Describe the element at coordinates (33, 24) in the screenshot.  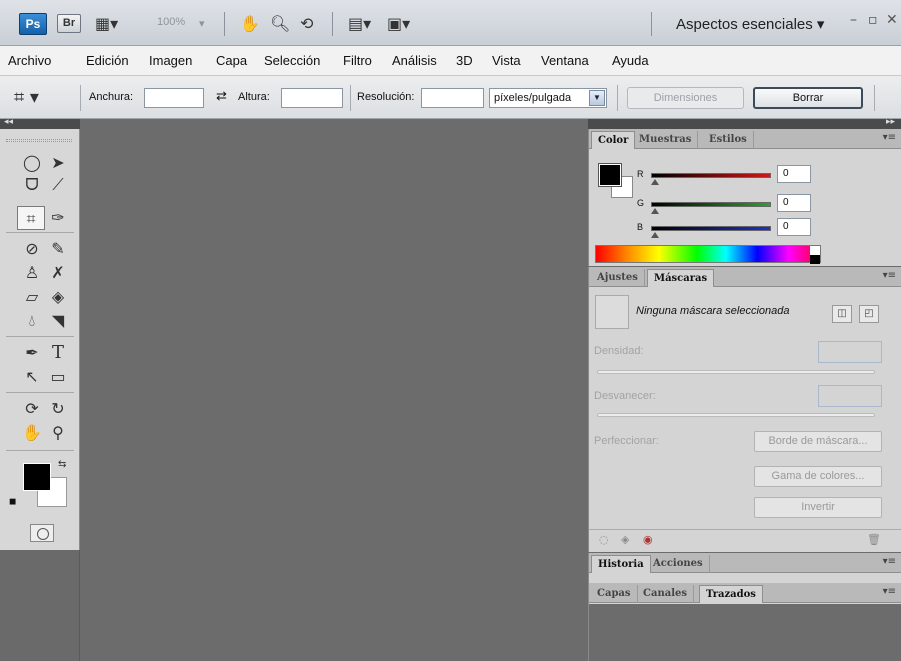
I see `photoshop-logo: Ps` at that location.